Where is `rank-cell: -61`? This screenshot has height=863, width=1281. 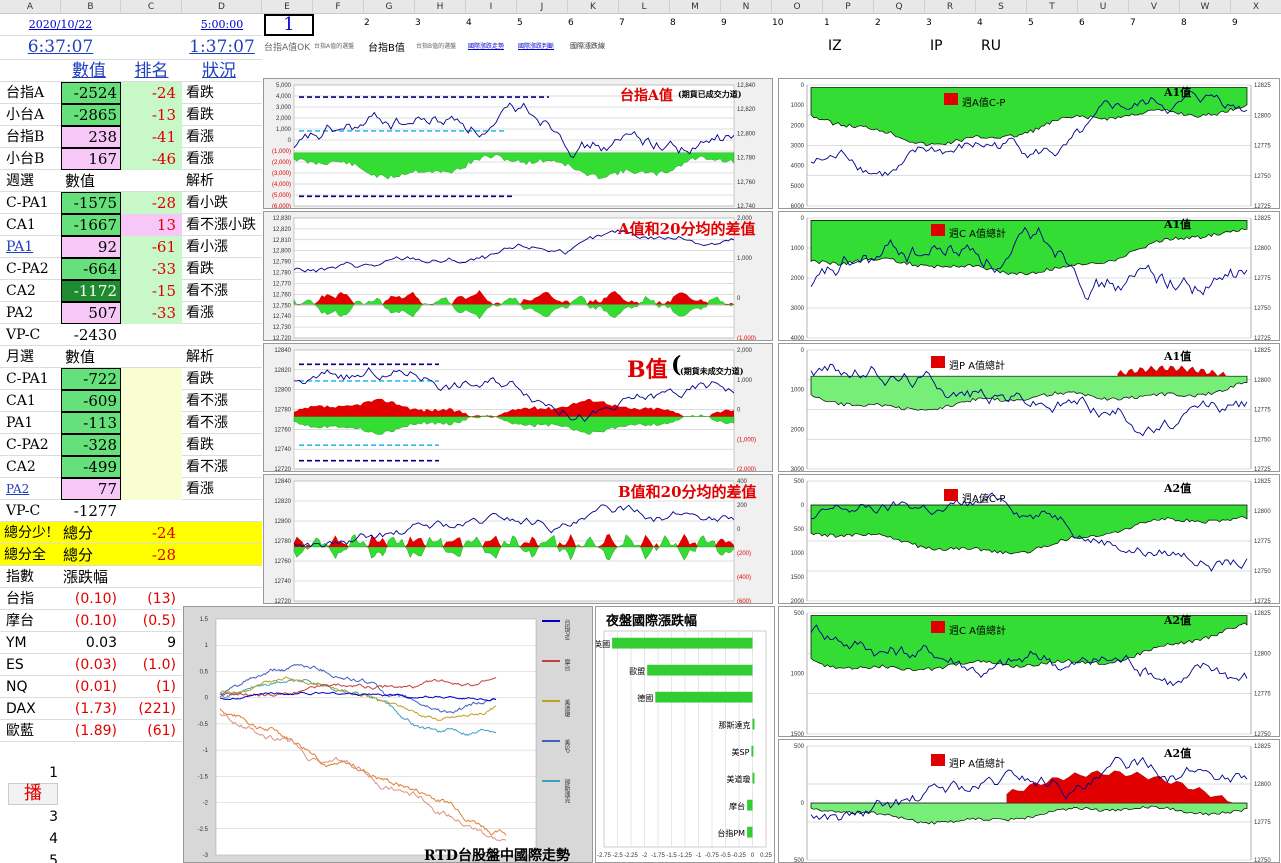 rank-cell: -61 is located at coordinates (151, 247).